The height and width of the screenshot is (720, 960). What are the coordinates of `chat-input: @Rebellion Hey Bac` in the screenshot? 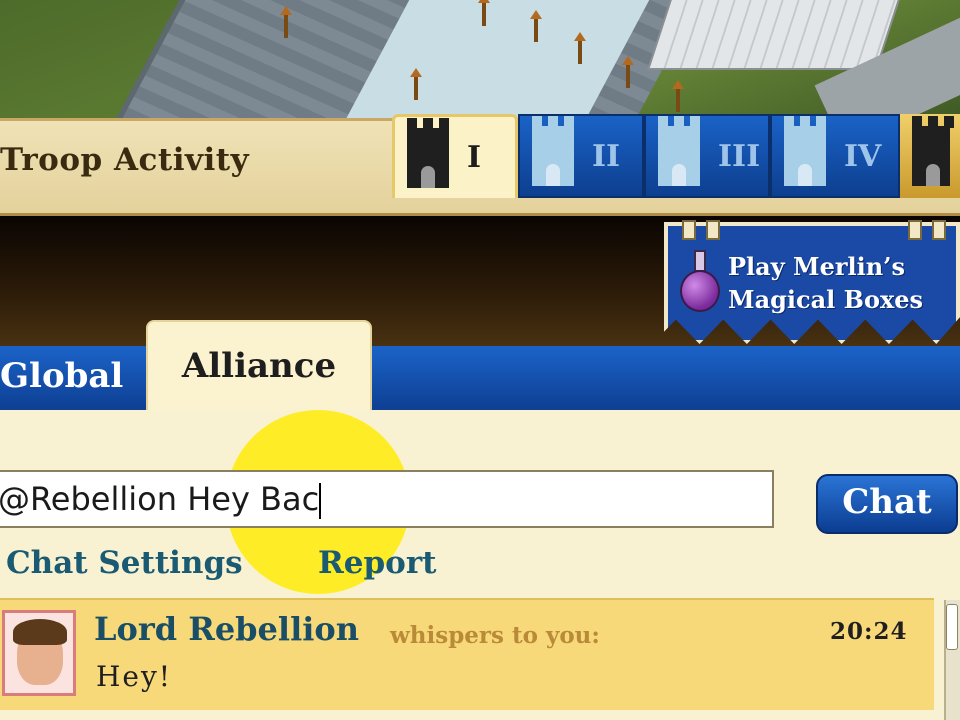 It's located at (387, 499).